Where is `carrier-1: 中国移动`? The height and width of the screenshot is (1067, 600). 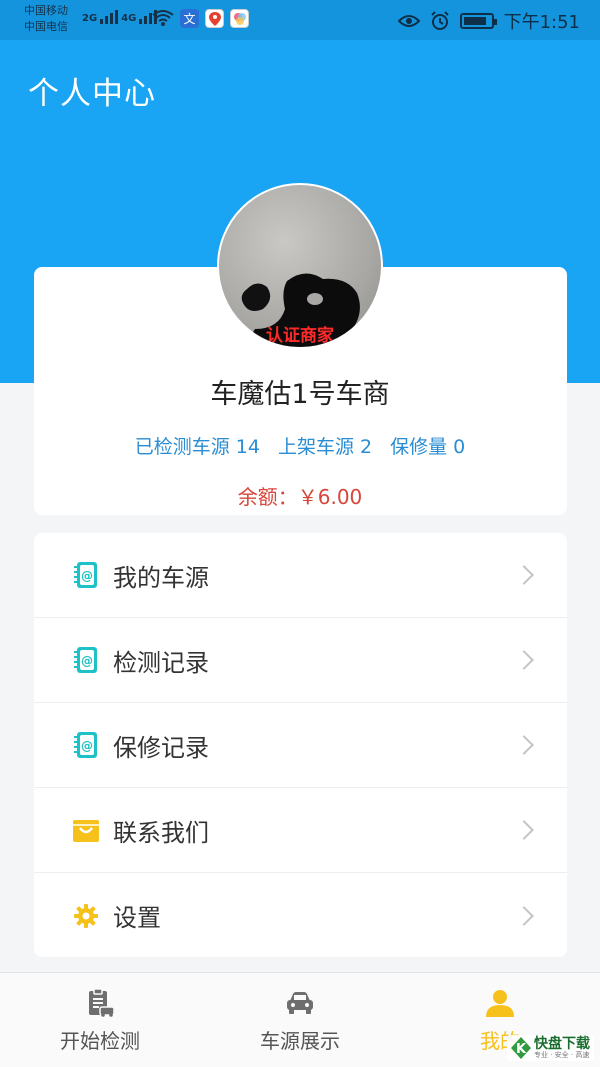 carrier-1: 中国移动 is located at coordinates (46, 10).